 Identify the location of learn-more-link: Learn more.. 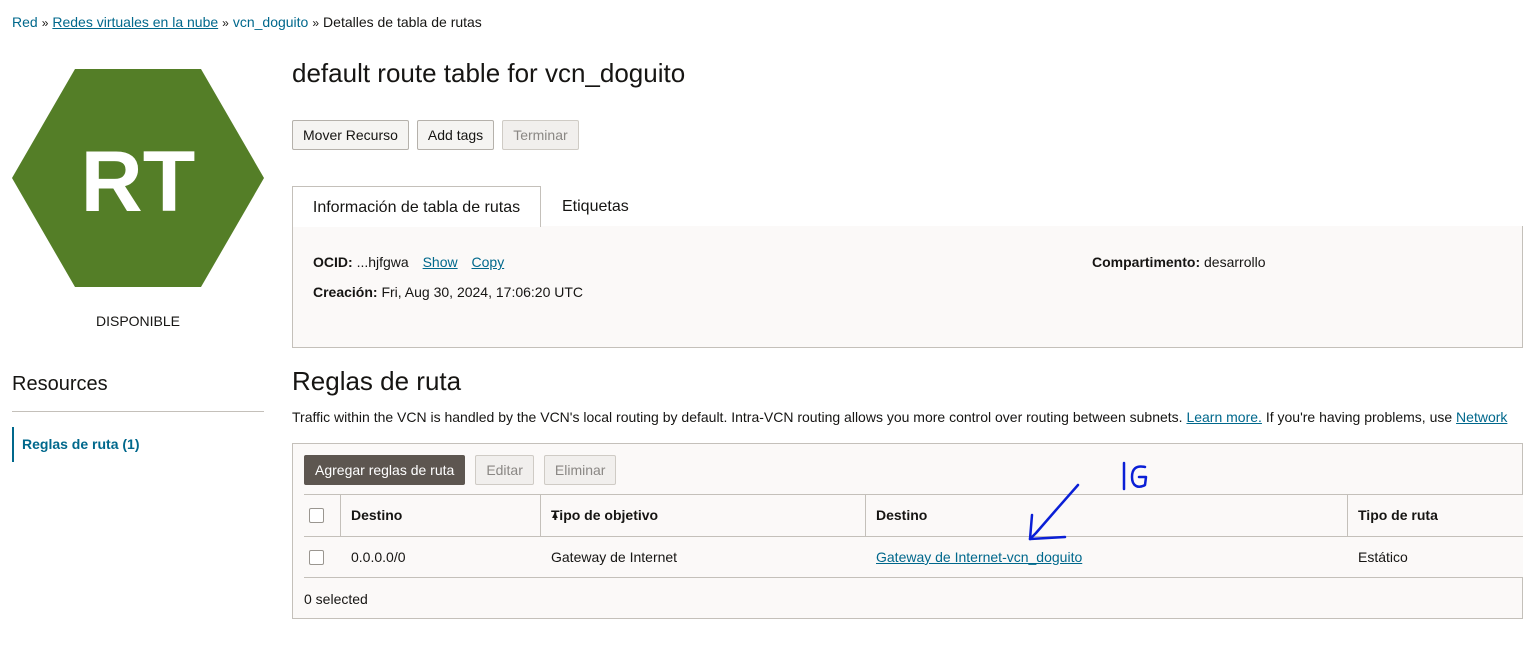
(1223, 417).